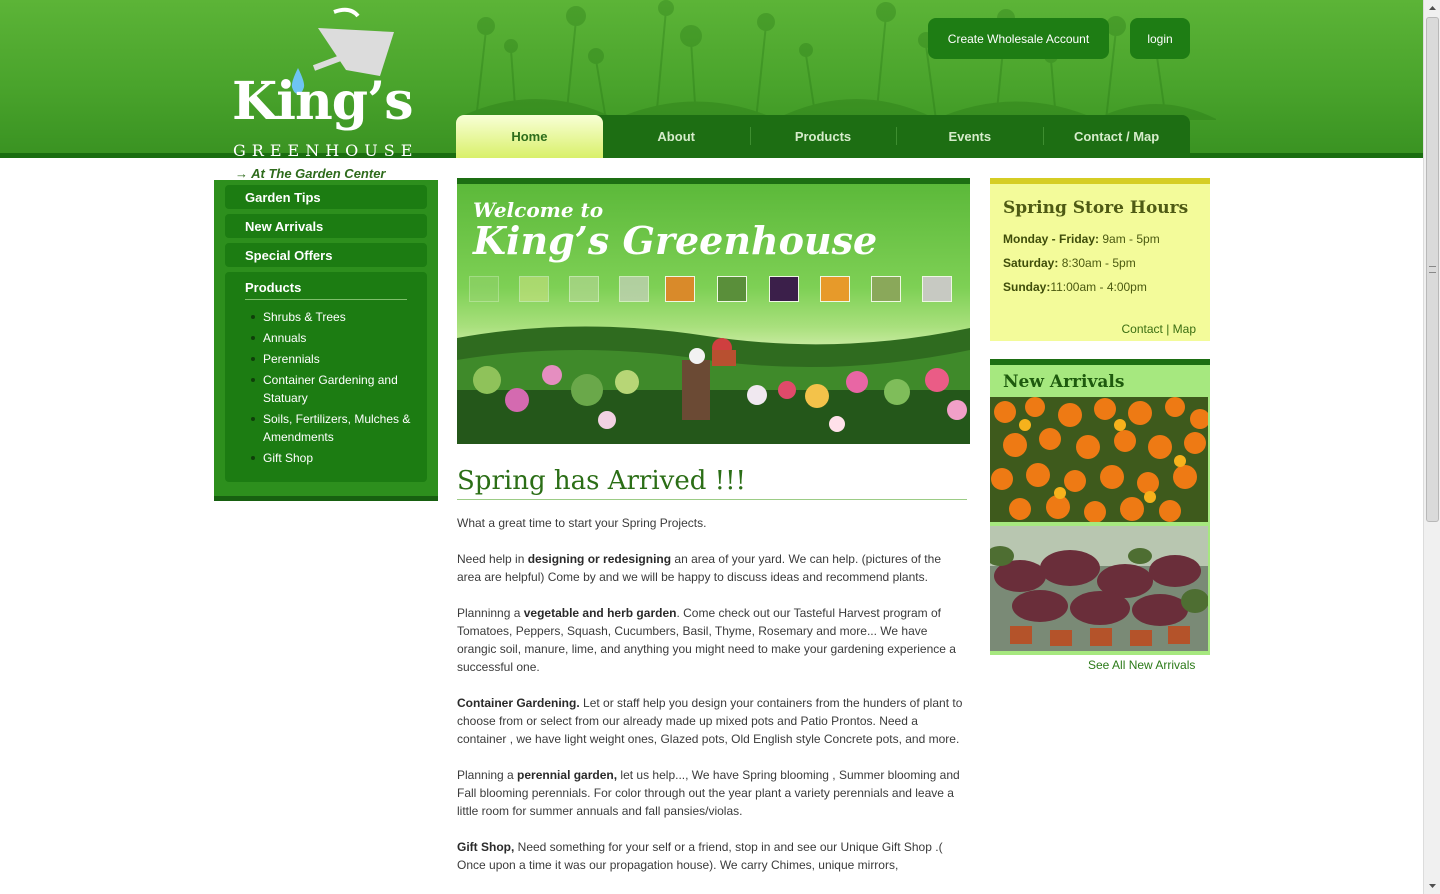 The width and height of the screenshot is (1440, 894). I want to click on scrollbar-grip-icon, so click(1432, 269).